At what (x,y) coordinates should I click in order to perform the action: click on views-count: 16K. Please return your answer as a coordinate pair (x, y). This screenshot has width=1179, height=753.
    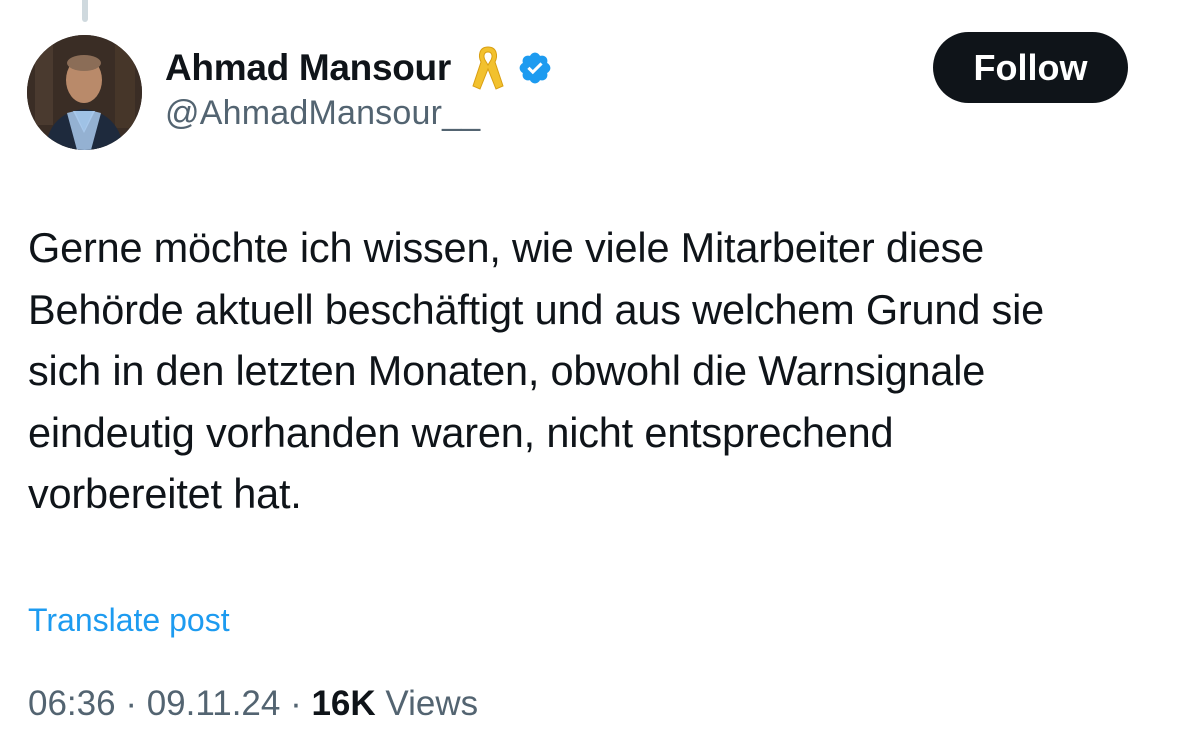
    Looking at the image, I should click on (343, 703).